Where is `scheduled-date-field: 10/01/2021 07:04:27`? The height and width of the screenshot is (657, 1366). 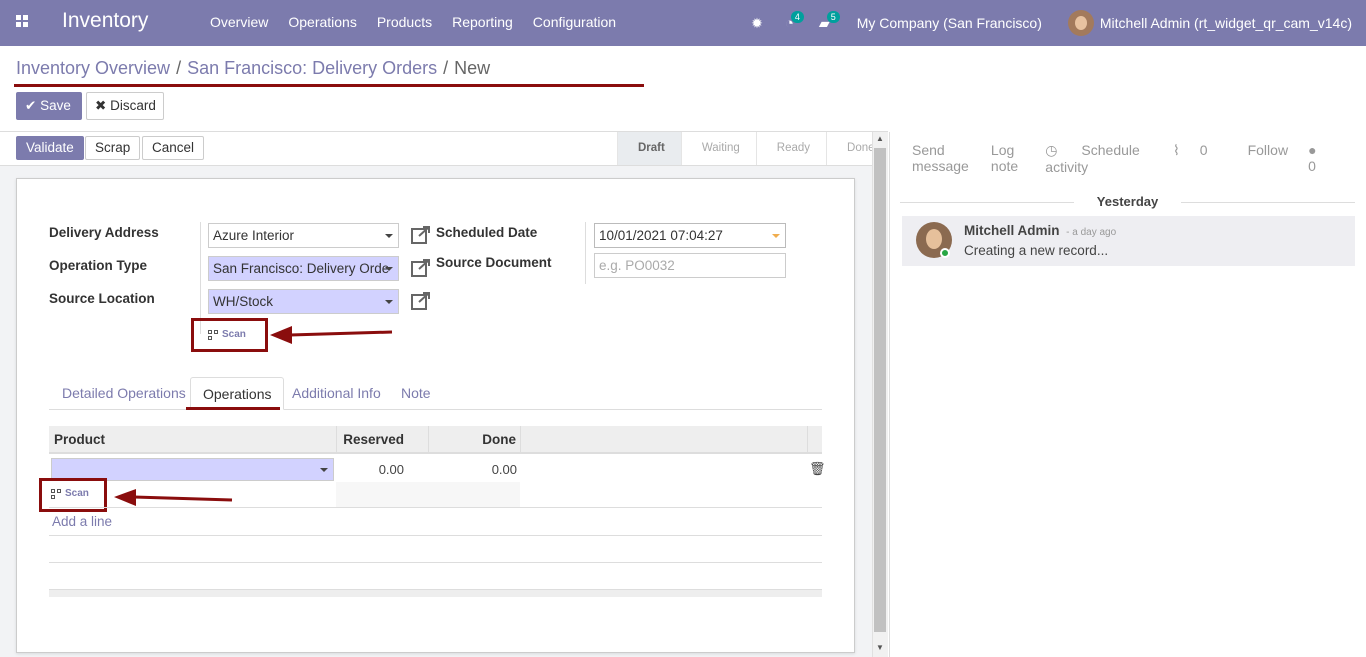 scheduled-date-field: 10/01/2021 07:04:27 is located at coordinates (690, 235).